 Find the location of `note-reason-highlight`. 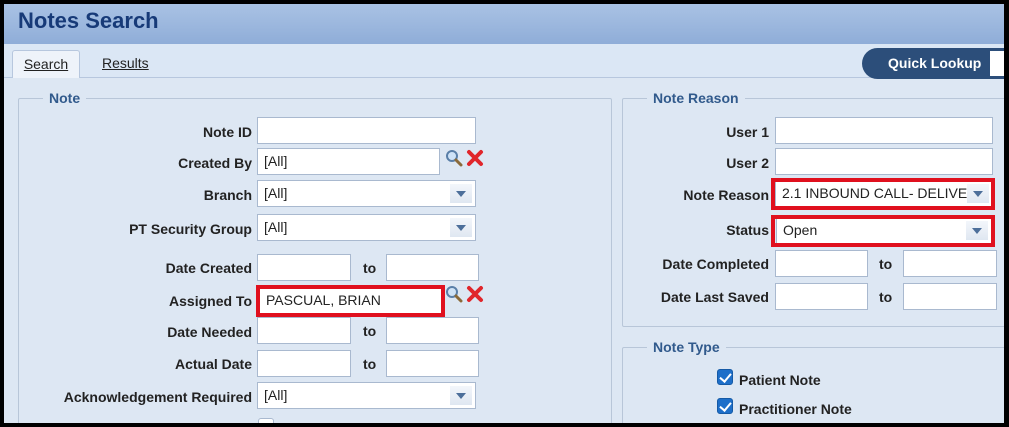

note-reason-highlight is located at coordinates (883, 194).